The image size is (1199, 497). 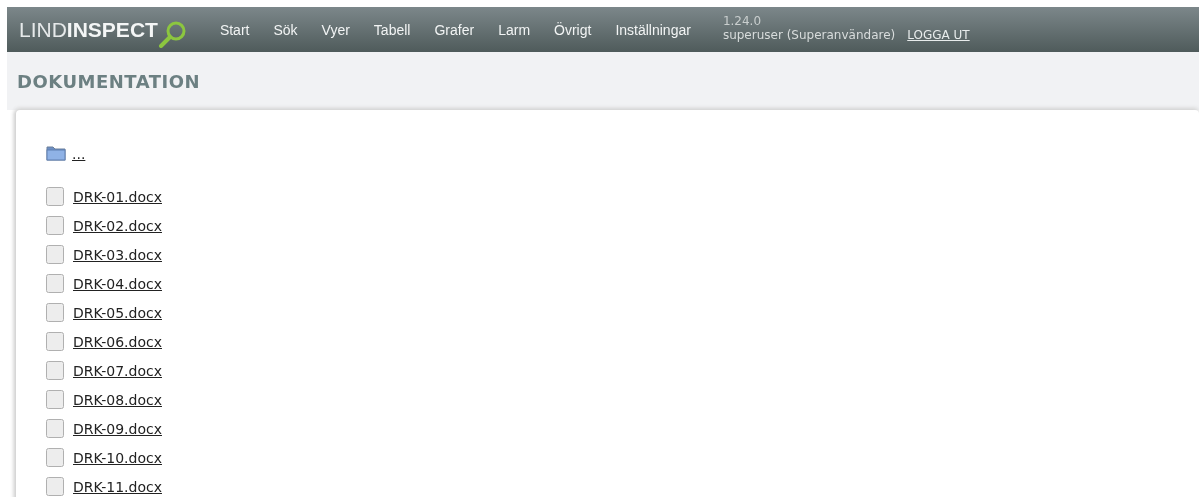 What do you see at coordinates (514, 29) in the screenshot?
I see `nav-link: Larm` at bounding box center [514, 29].